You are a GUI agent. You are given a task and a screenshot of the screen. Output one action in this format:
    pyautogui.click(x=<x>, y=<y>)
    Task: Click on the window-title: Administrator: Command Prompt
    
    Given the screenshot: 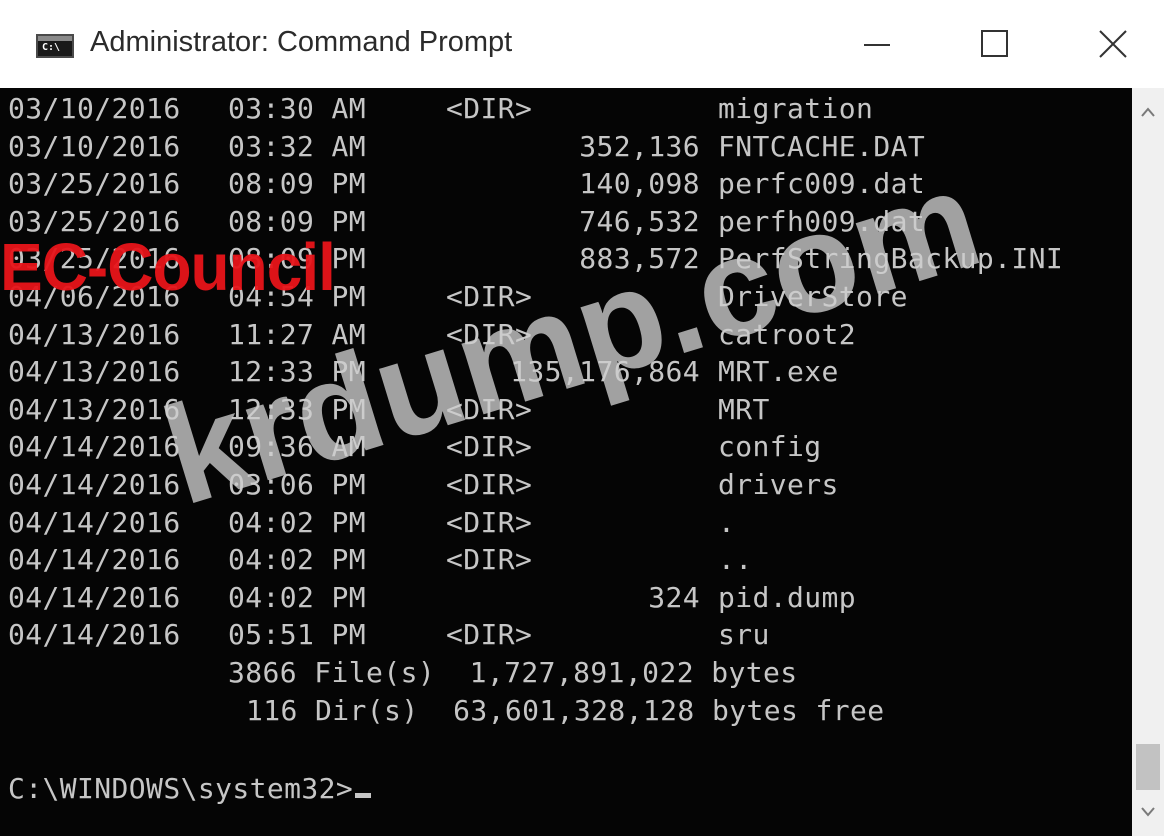 What is the action you would take?
    pyautogui.click(x=301, y=42)
    